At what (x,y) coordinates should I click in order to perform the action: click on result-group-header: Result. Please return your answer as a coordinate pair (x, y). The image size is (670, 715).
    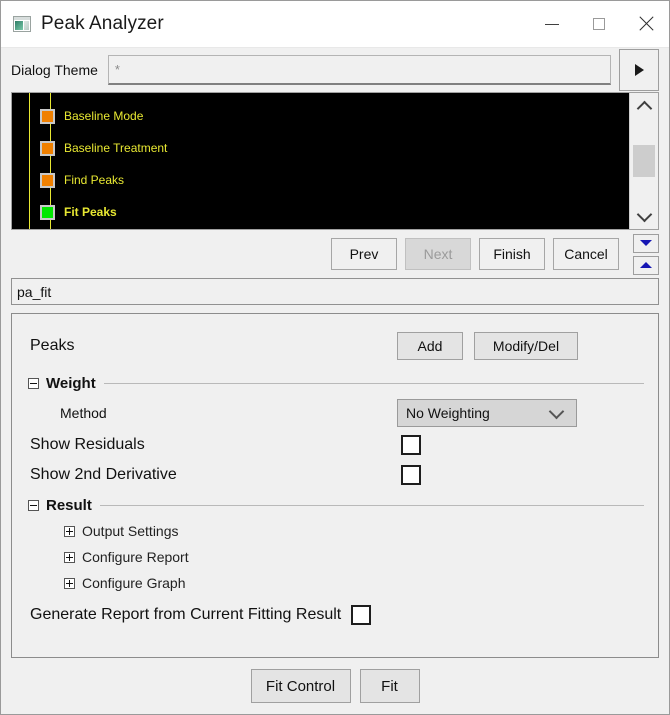
    Looking at the image, I should click on (335, 505).